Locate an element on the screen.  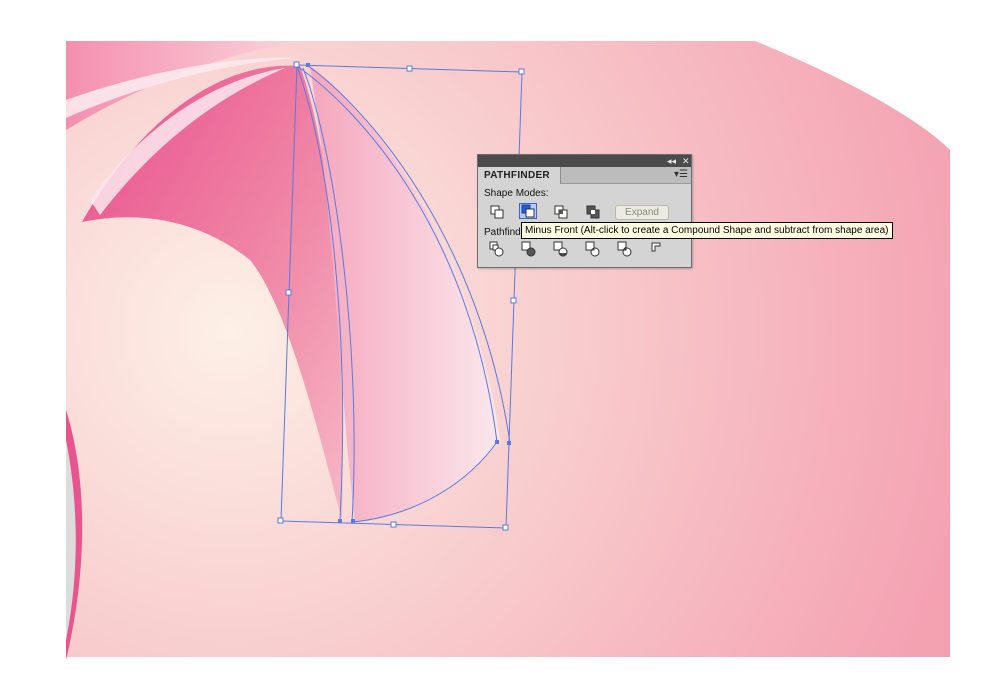
exclude-button is located at coordinates (593, 212).